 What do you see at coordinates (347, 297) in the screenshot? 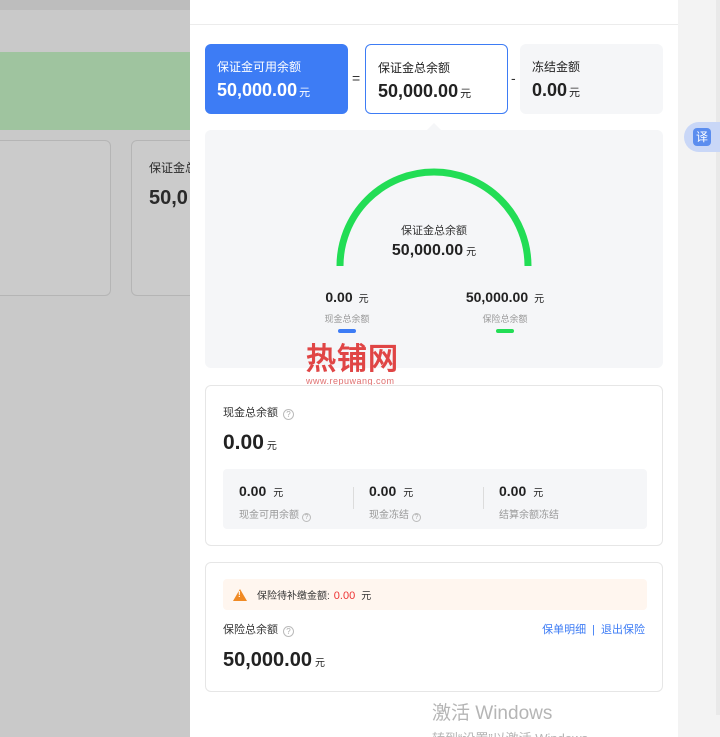
I see `legend-cash-value: 0.00 元` at bounding box center [347, 297].